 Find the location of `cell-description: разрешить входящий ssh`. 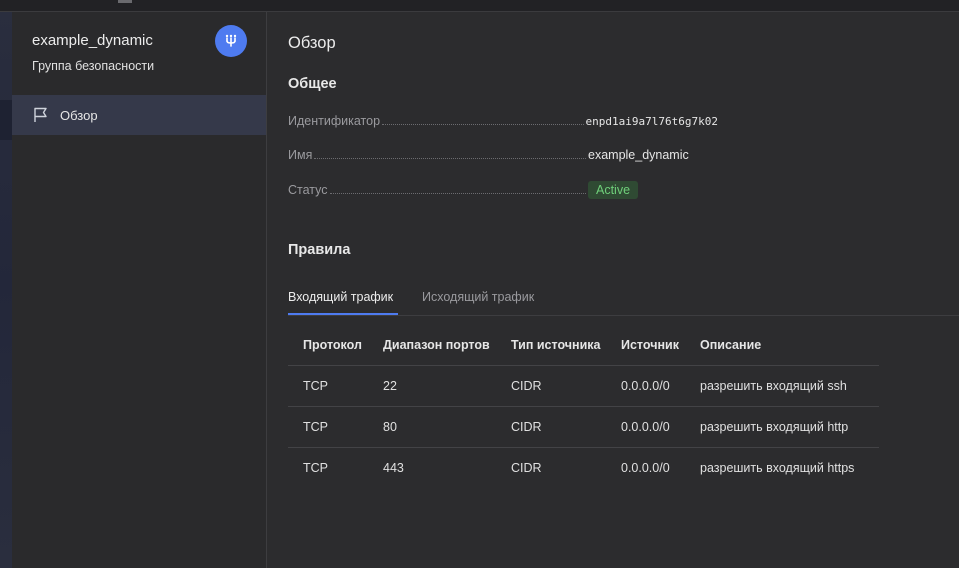

cell-description: разрешить входящий ssh is located at coordinates (782, 386).